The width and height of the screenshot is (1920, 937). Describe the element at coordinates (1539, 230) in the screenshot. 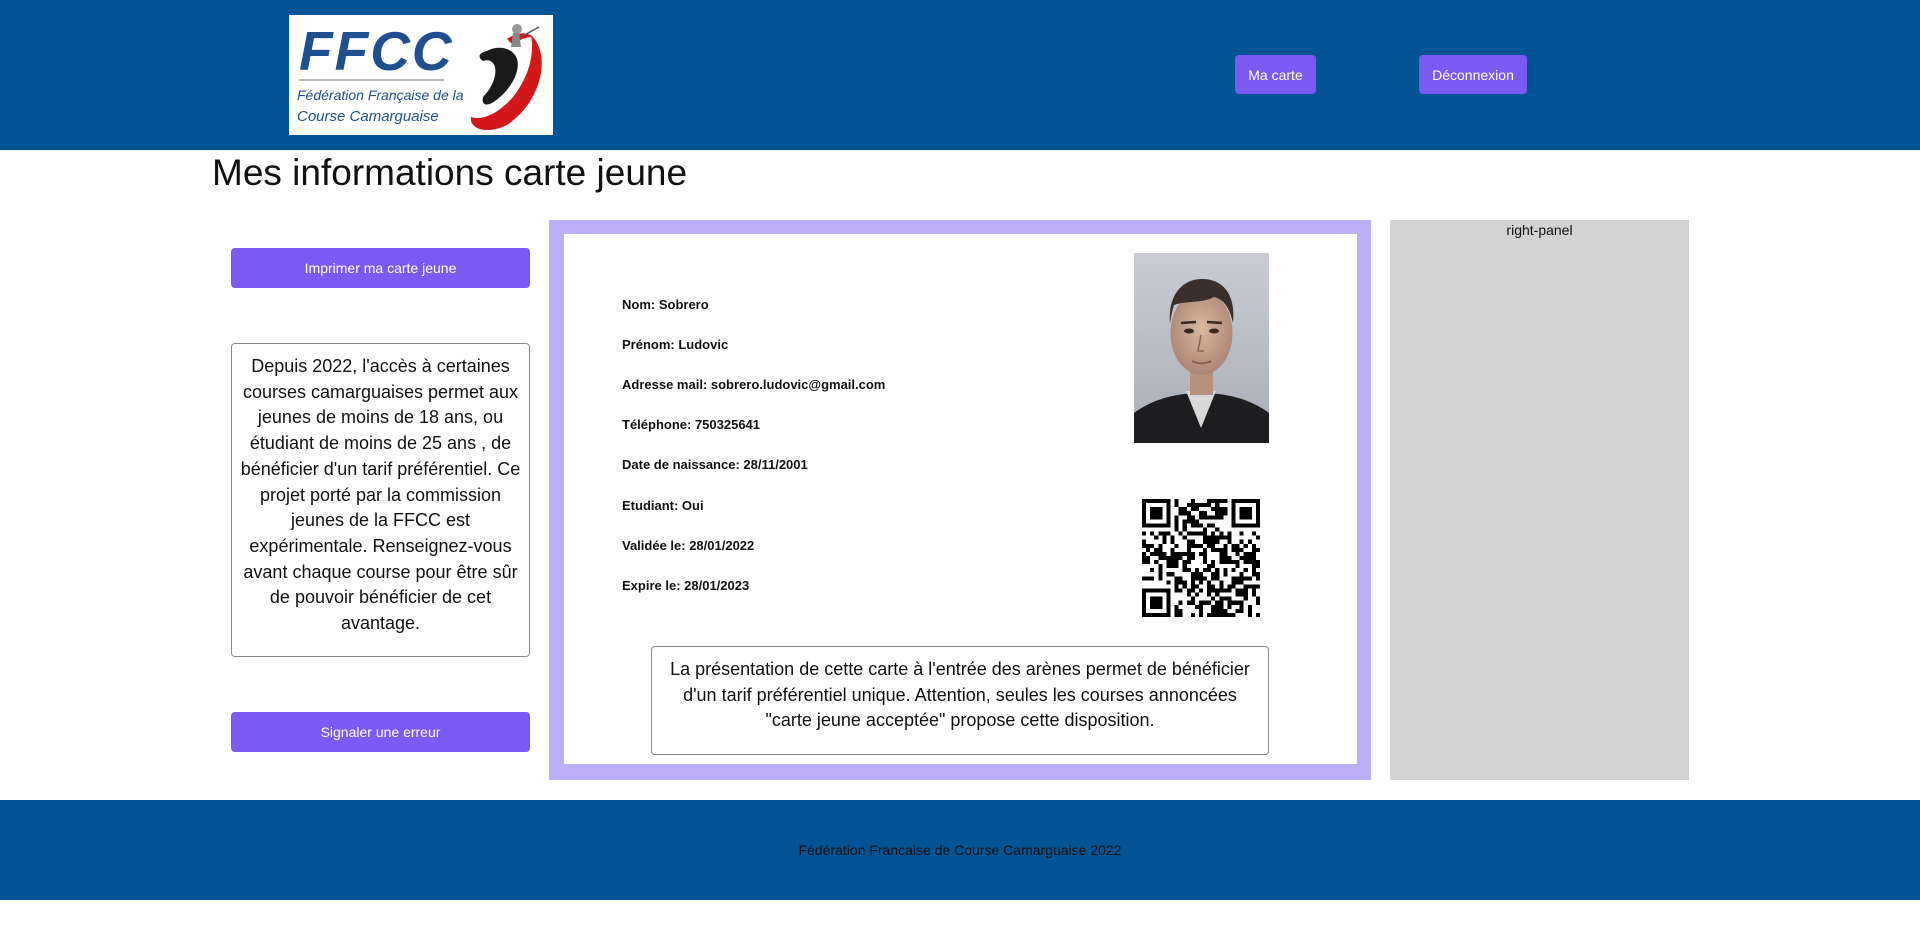

I see `right-panel-label: right-panel` at that location.